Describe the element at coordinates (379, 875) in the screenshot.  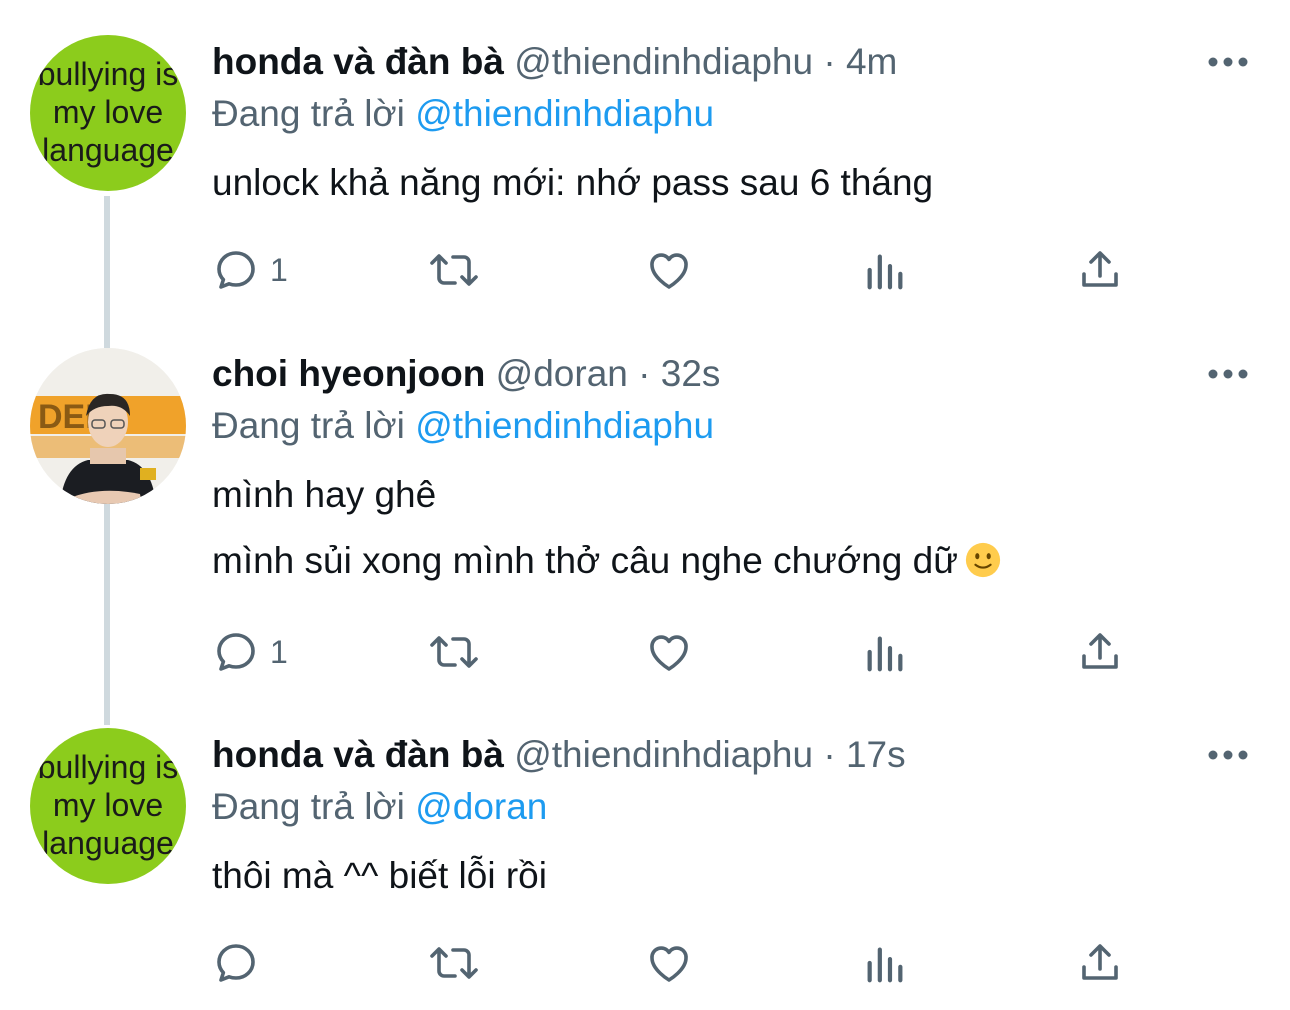
I see `tweet-text: thôi mà ^^ biết lỗi rồi` at that location.